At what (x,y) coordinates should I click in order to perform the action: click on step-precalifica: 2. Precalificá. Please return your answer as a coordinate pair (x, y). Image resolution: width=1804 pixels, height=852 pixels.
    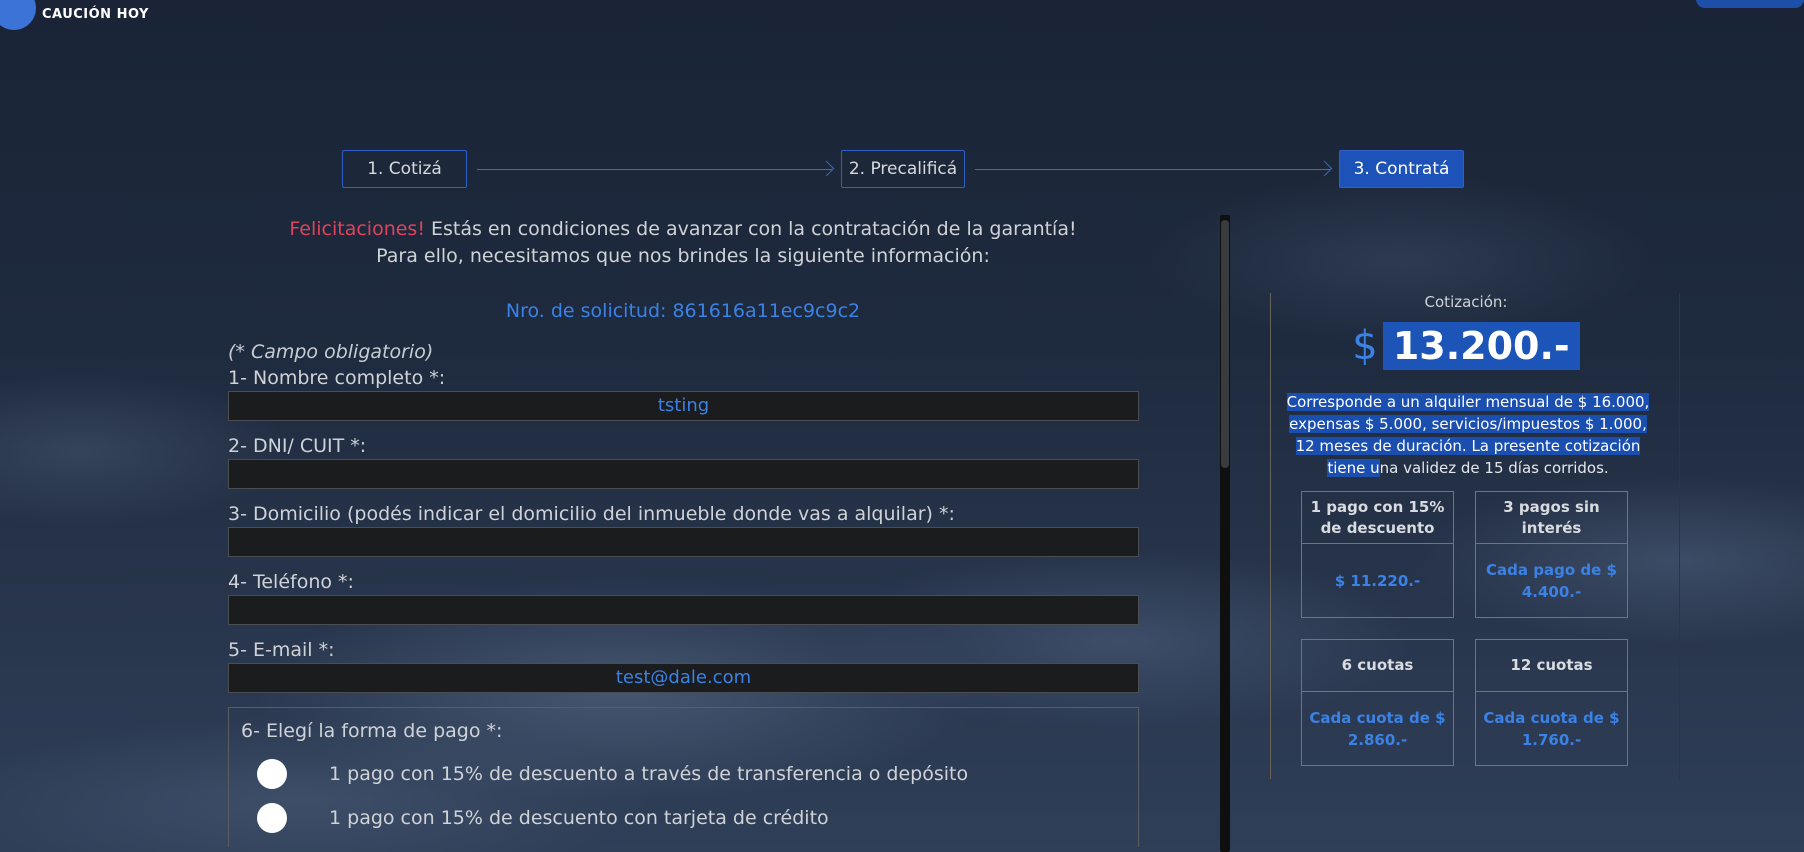
    Looking at the image, I should click on (903, 169).